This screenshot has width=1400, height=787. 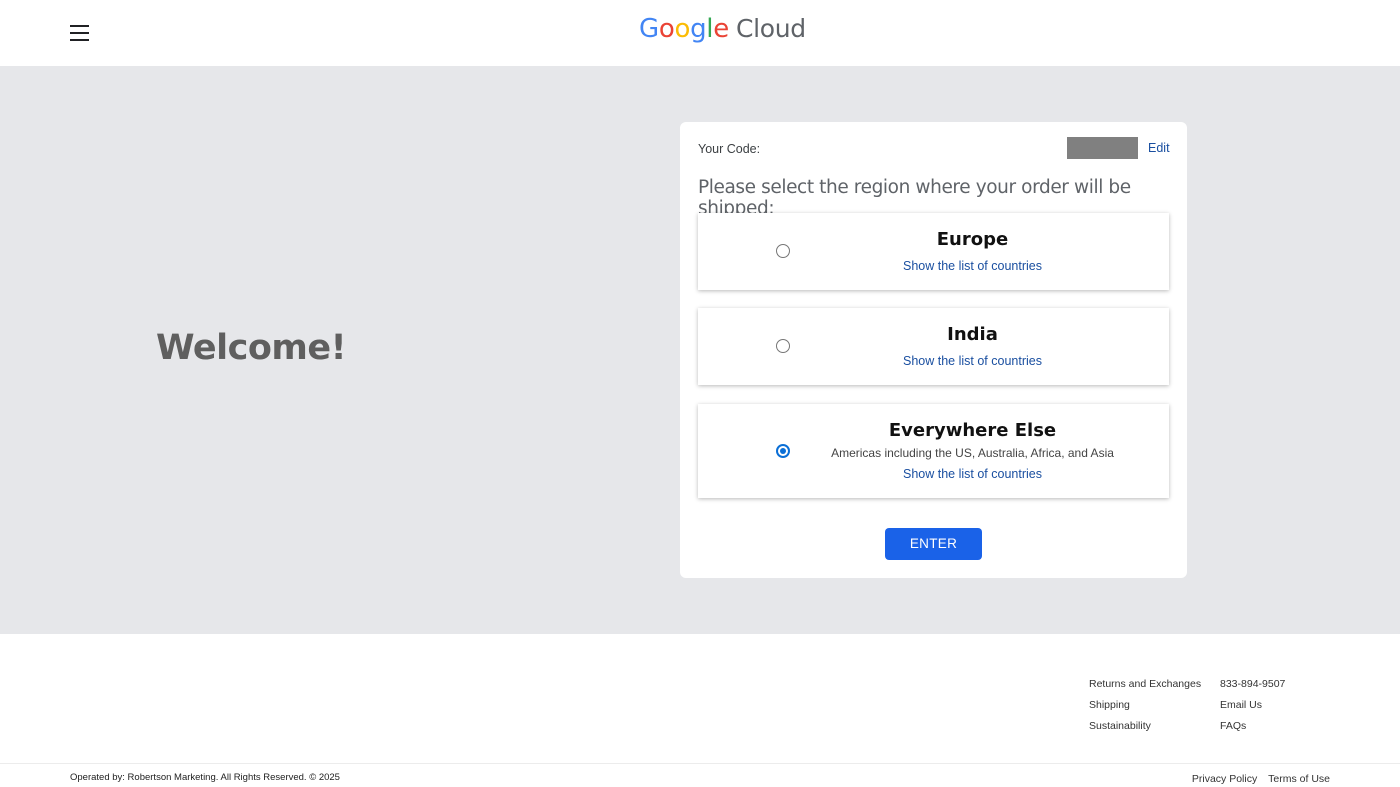 What do you see at coordinates (783, 251) in the screenshot?
I see `region-radio-europe` at bounding box center [783, 251].